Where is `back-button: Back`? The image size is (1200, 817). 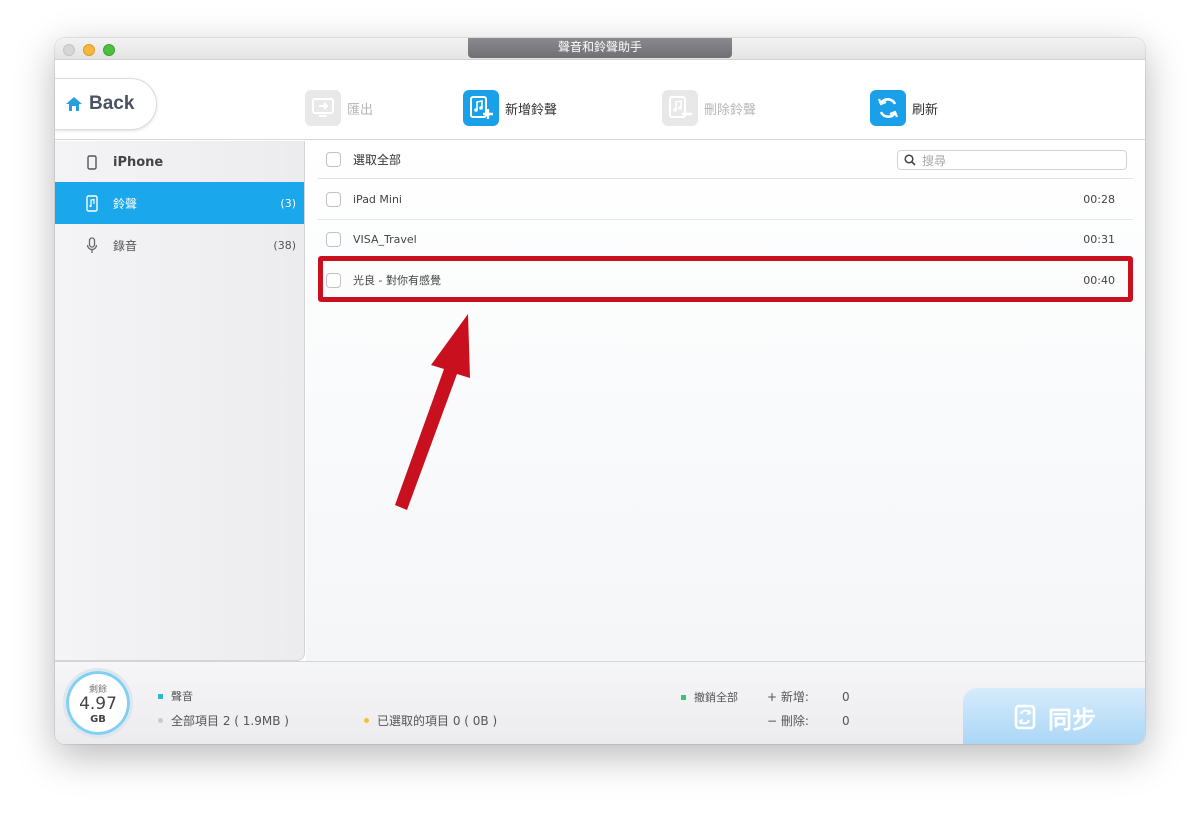 back-button: Back is located at coordinates (106, 104).